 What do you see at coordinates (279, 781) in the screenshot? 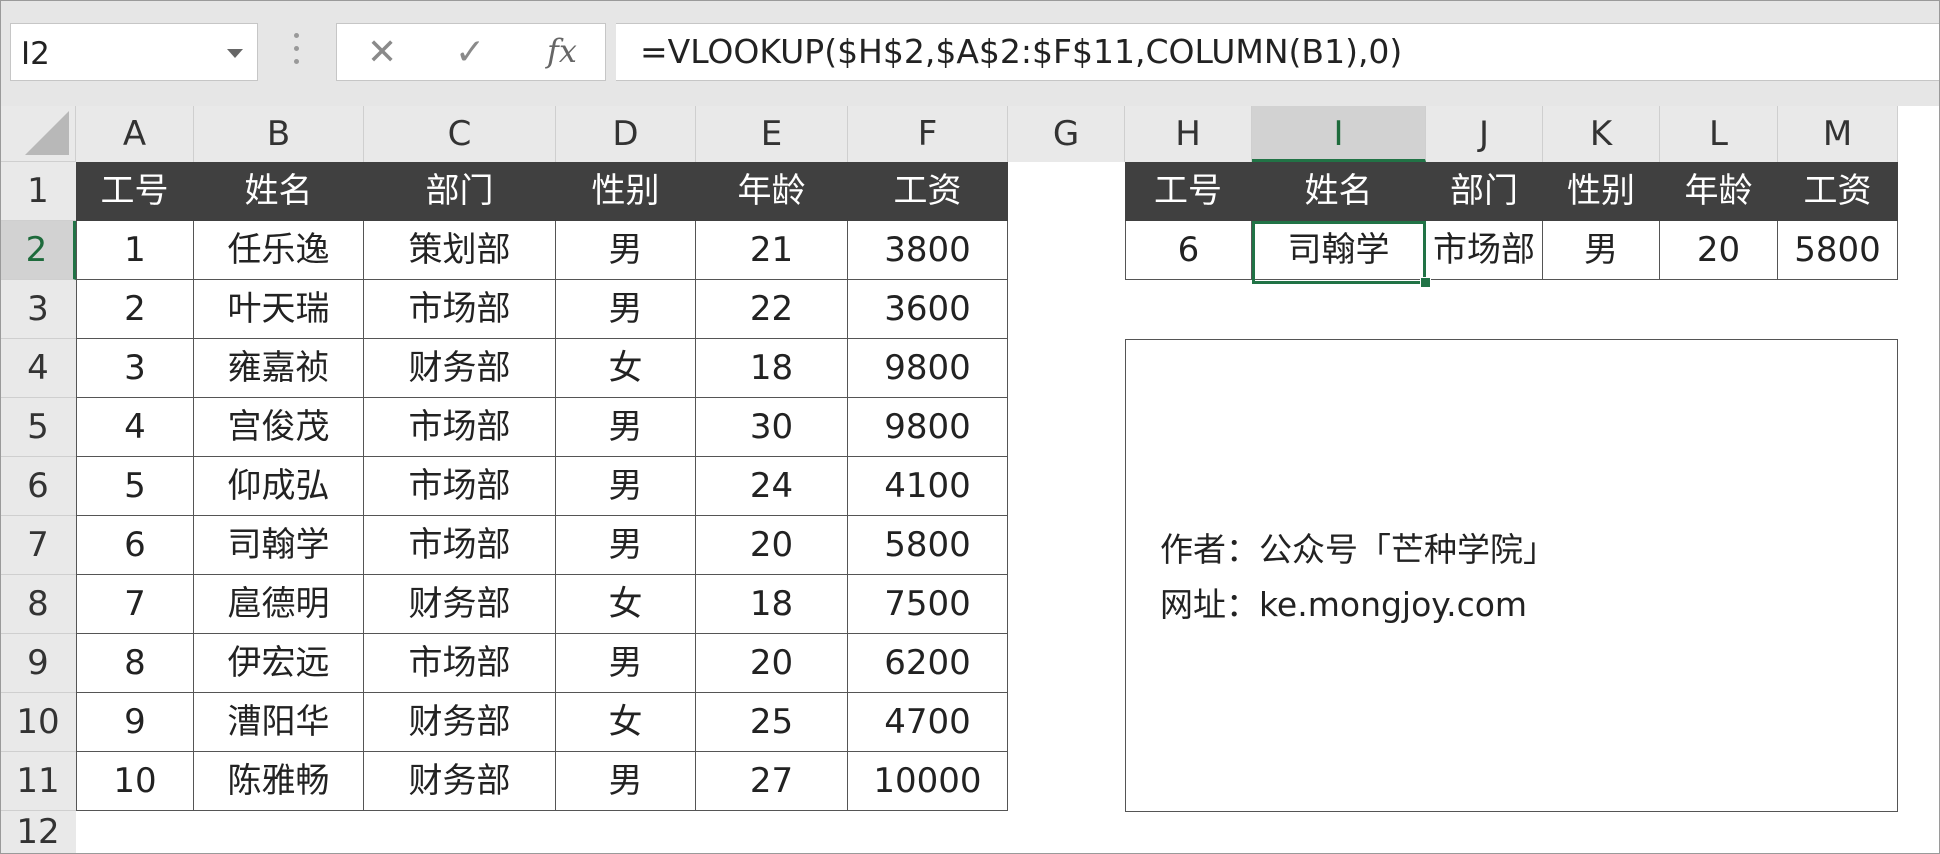
I see `main-table-cell: 陈雅畅` at bounding box center [279, 781].